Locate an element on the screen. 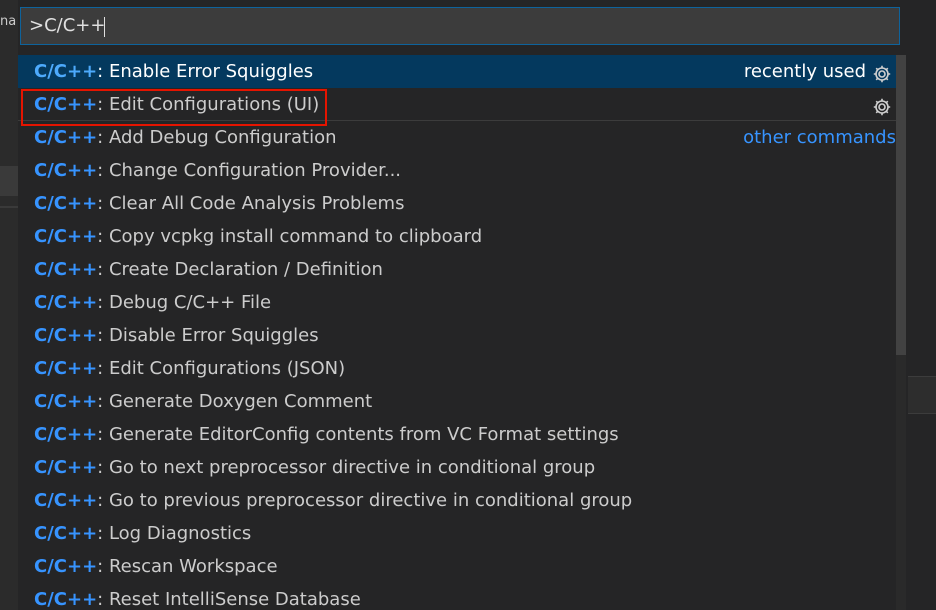  command-text: : Reset IntelliSense Database is located at coordinates (229, 599).